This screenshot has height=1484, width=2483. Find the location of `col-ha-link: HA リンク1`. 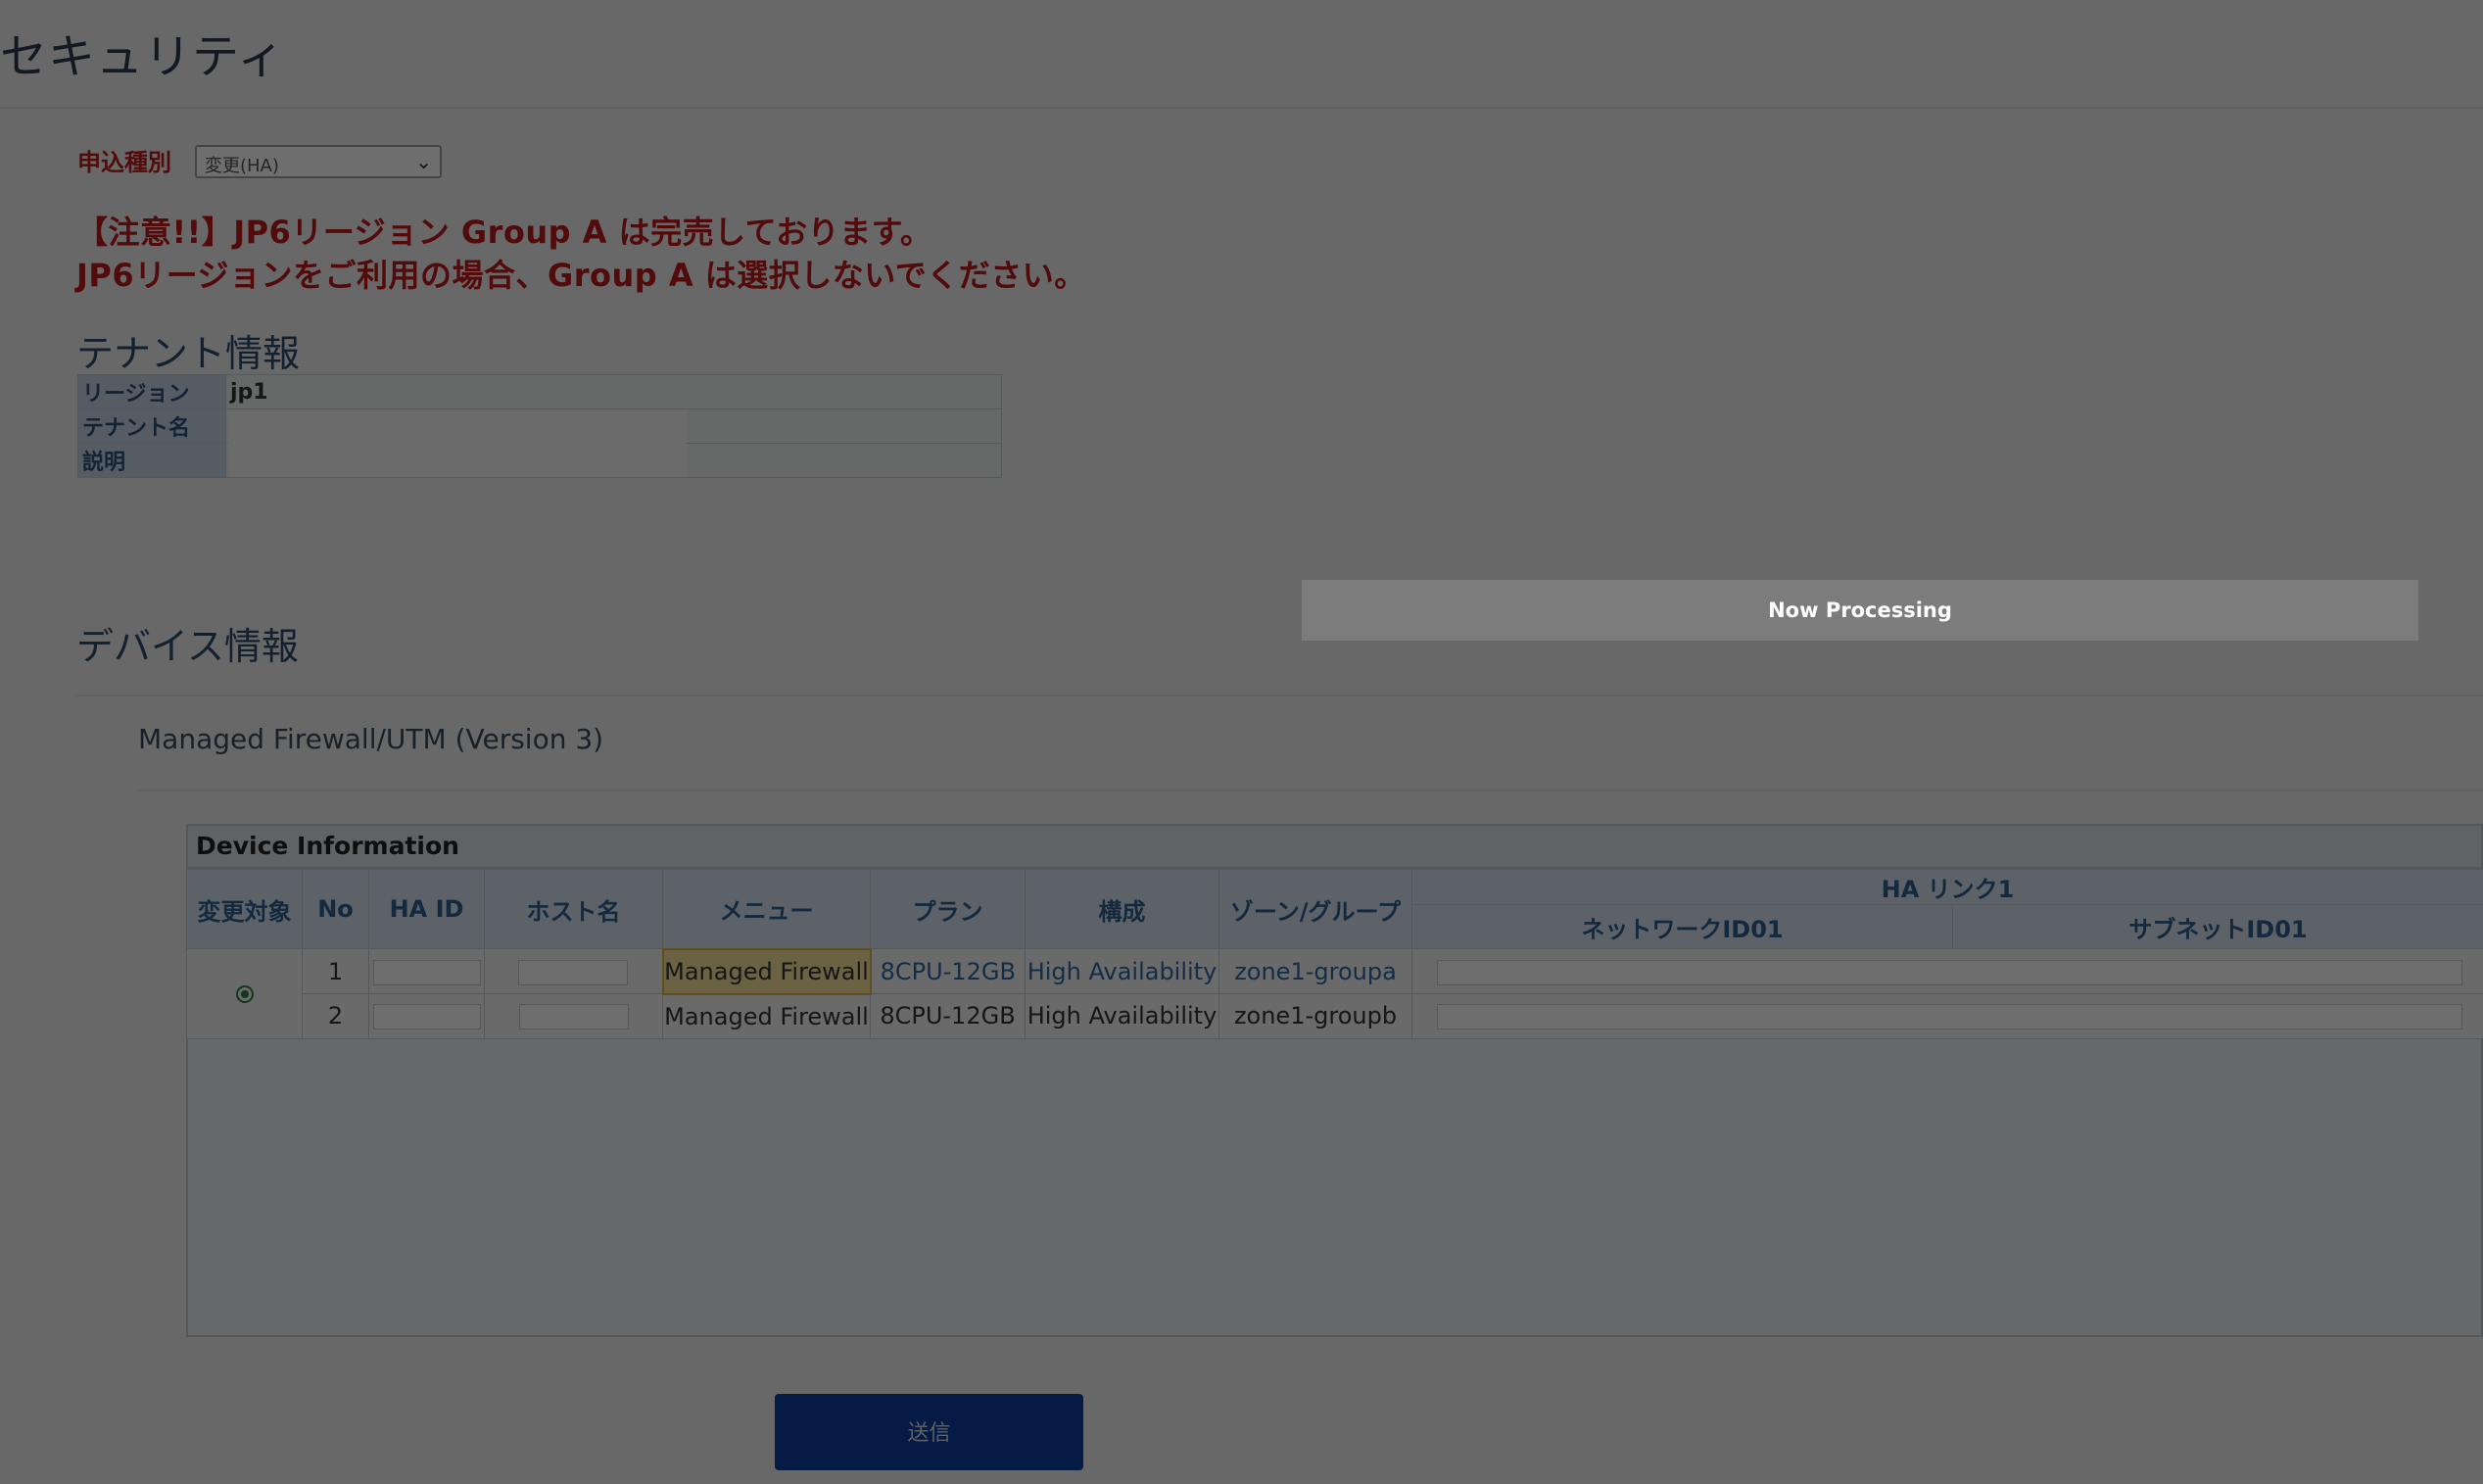

col-ha-link: HA リンク1 is located at coordinates (1947, 887).